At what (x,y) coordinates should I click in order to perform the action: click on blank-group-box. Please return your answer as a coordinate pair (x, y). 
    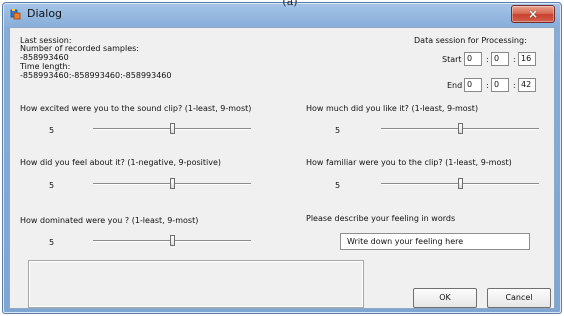
    Looking at the image, I should click on (196, 284).